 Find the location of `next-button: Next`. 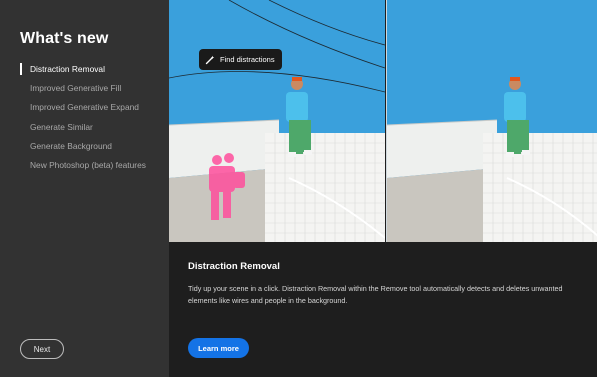

next-button: Next is located at coordinates (42, 349).